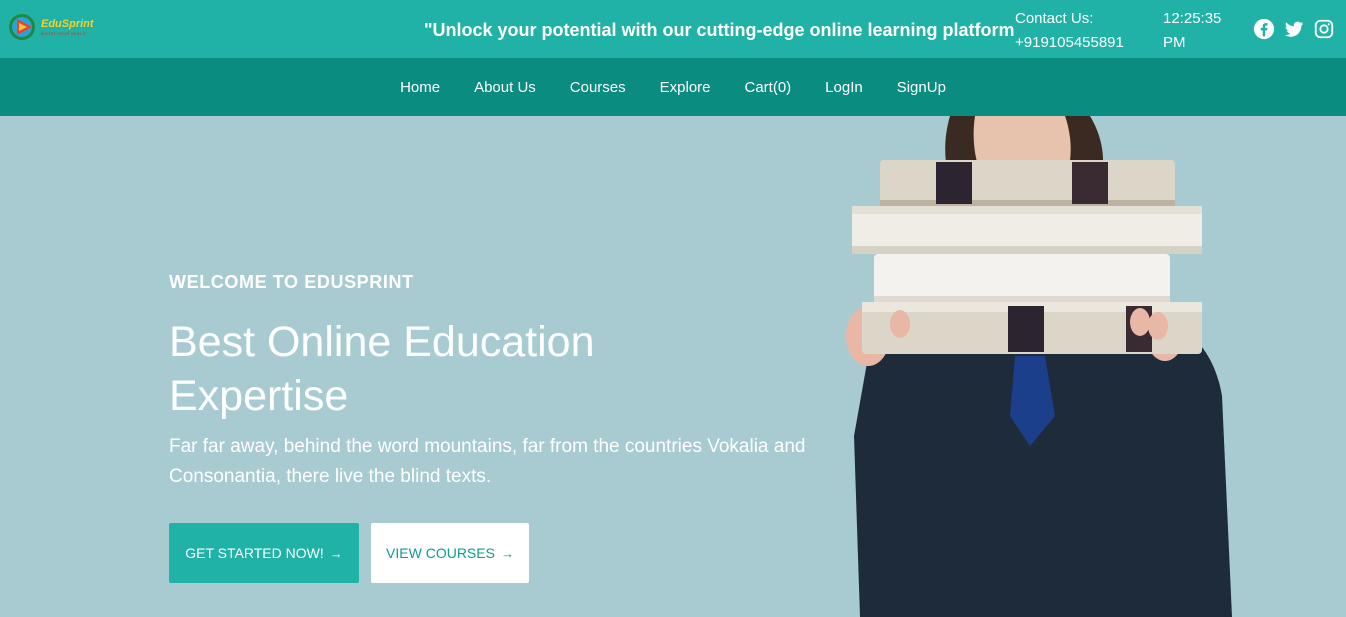 The height and width of the screenshot is (617, 1346). Describe the element at coordinates (685, 87) in the screenshot. I see `nav-item-explore: Explore` at that location.